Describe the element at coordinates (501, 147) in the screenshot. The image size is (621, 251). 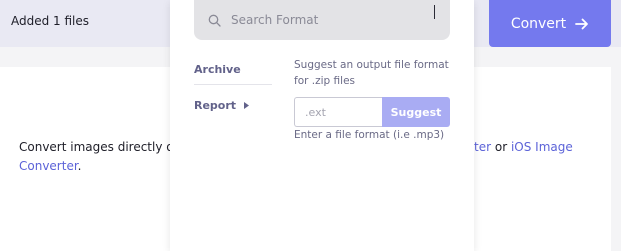
I see `or-text: or` at that location.